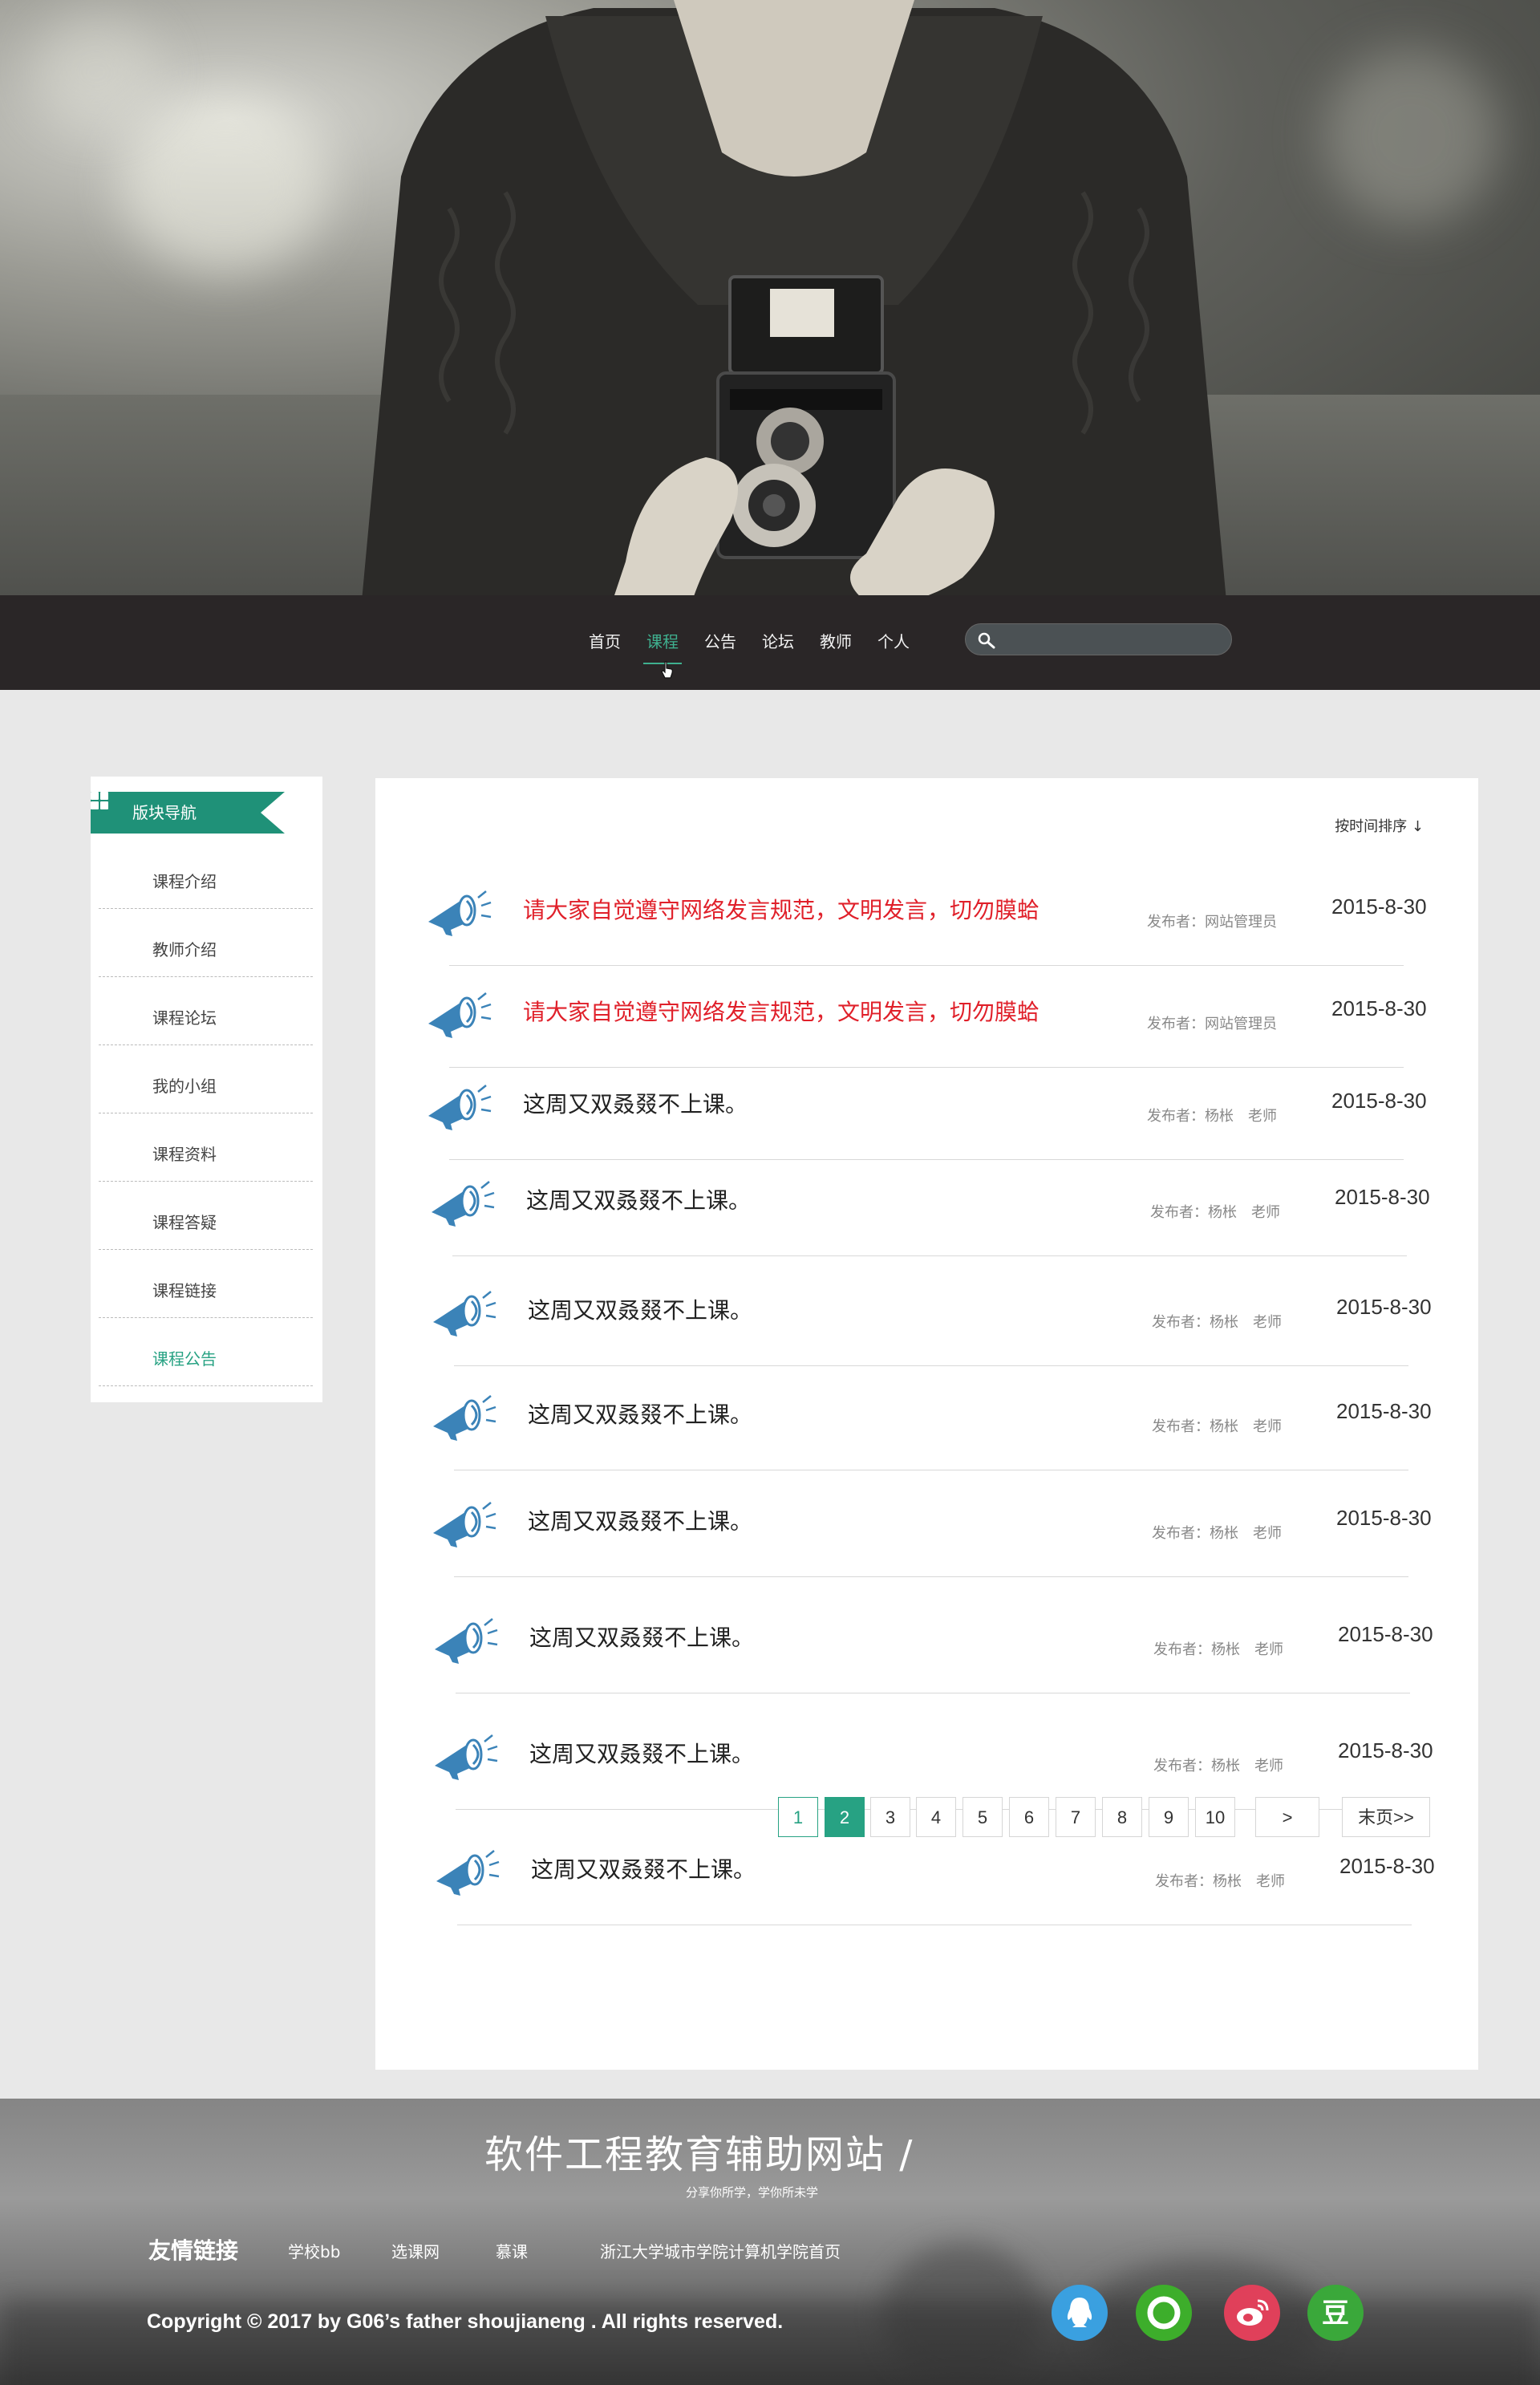 The height and width of the screenshot is (2385, 1540). Describe the element at coordinates (1076, 1817) in the screenshot. I see `page-button-7: 7` at that location.